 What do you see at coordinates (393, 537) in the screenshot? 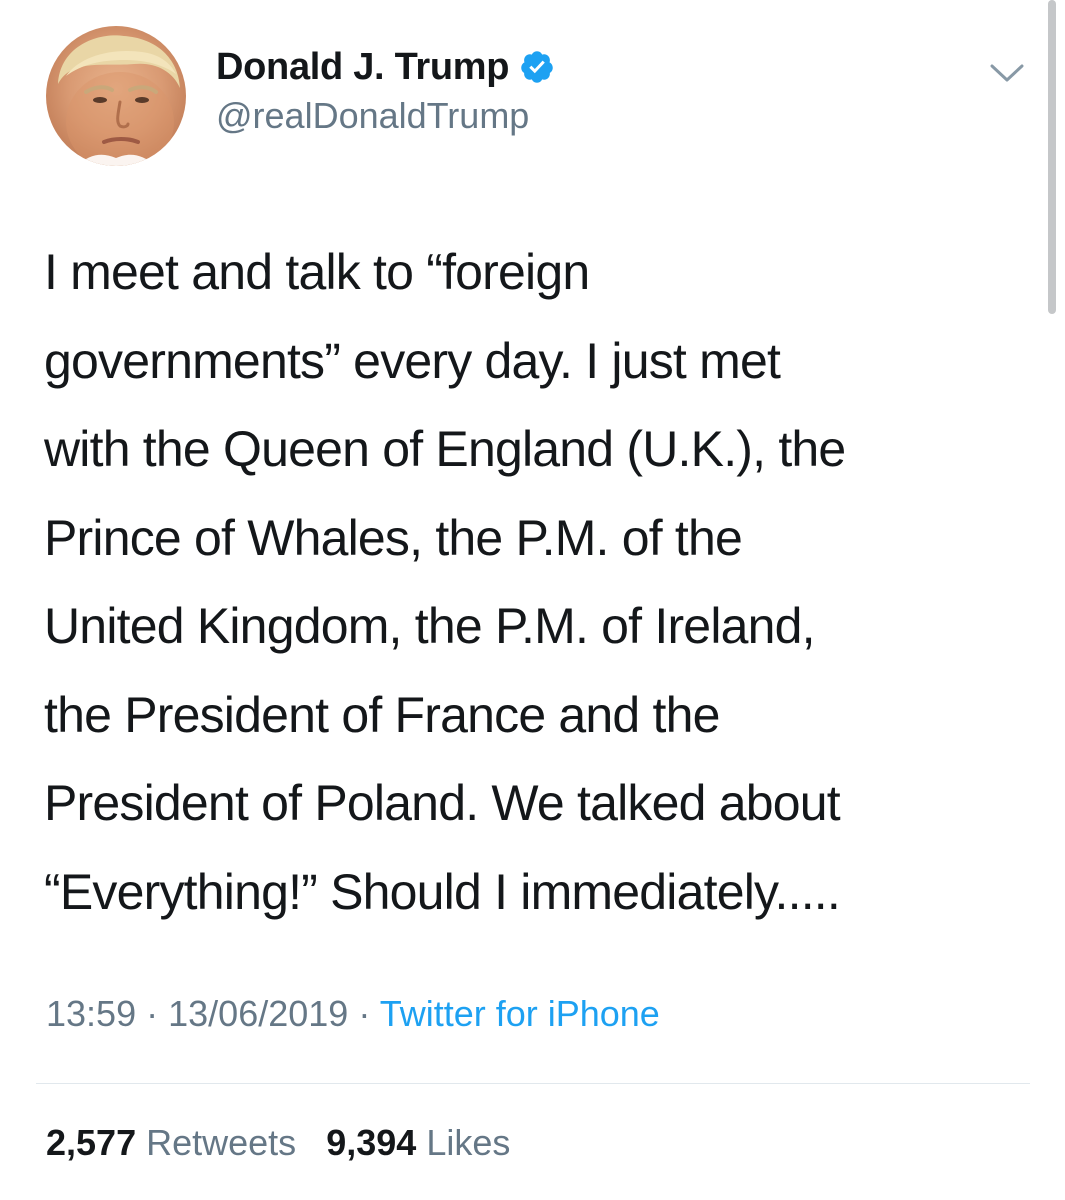
I see `tweet-text-line: Prince of Whales, the P.M. of the` at bounding box center [393, 537].